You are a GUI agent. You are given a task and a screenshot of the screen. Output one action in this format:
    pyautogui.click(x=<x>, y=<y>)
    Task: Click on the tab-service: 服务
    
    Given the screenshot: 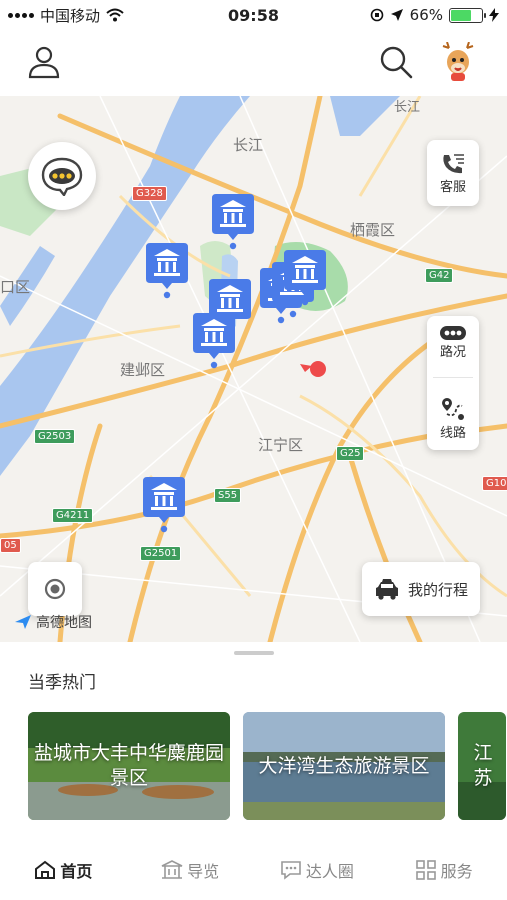 What is the action you would take?
    pyautogui.click(x=443, y=870)
    